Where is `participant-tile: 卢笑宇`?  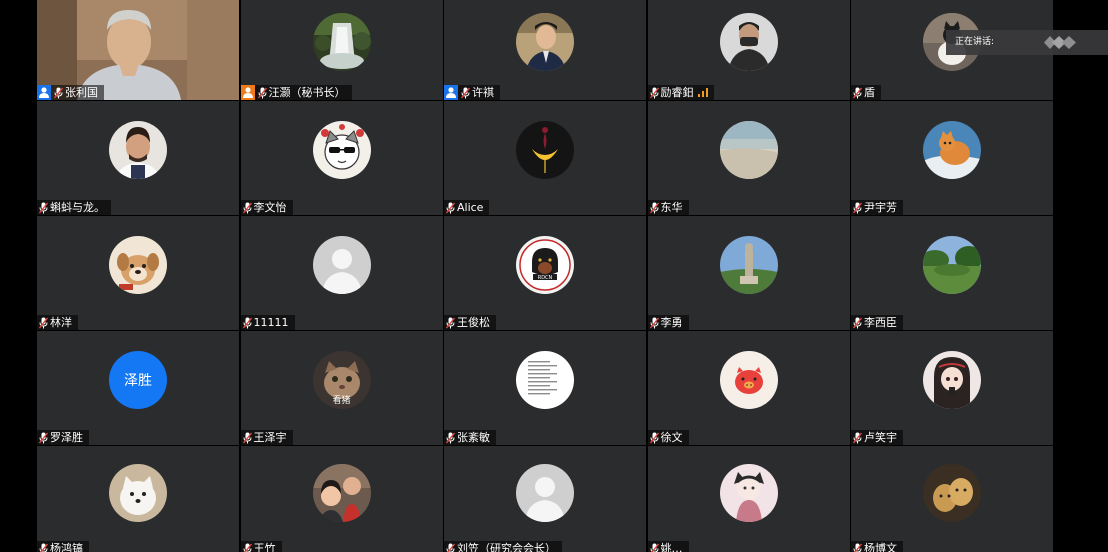
participant-tile: 卢笑宇 is located at coordinates (952, 388).